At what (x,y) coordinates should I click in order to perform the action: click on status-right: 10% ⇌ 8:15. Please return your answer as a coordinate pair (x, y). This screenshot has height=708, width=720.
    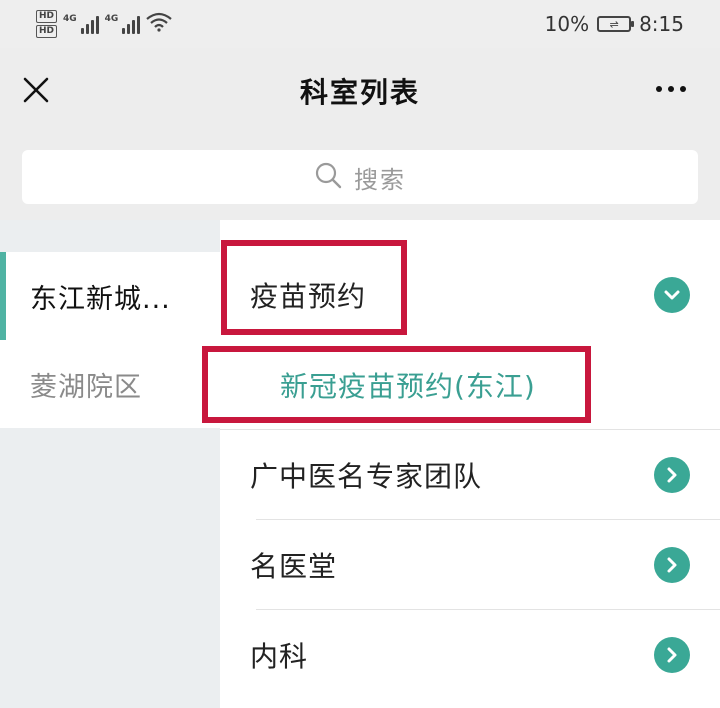
    Looking at the image, I should click on (614, 24).